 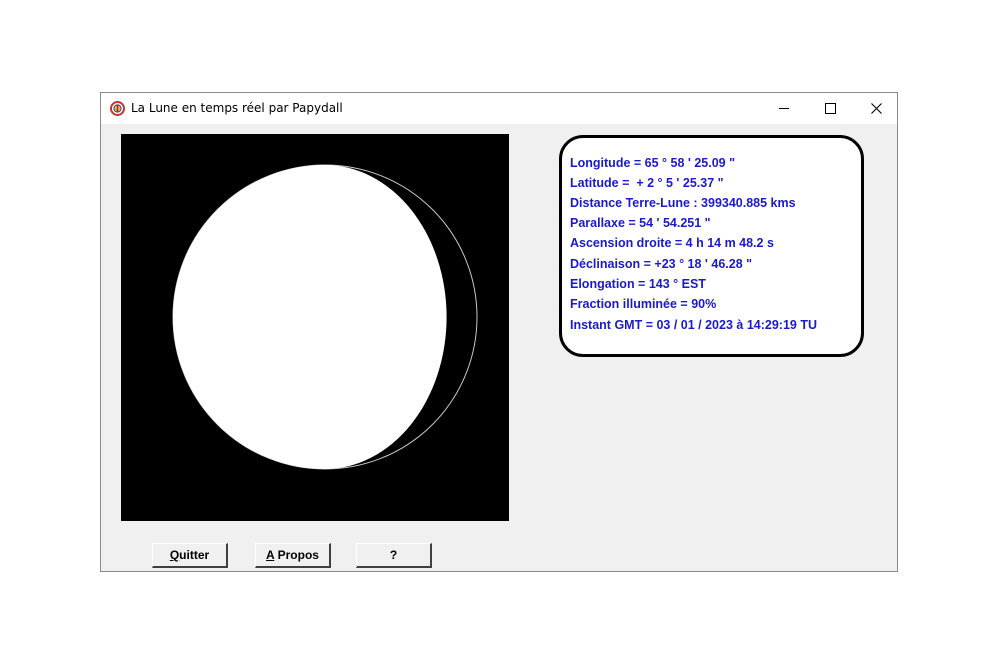 What do you see at coordinates (672, 243) in the screenshot?
I see `right-ascension-text: Ascension droite = 4 h 14 m 48.2 s` at bounding box center [672, 243].